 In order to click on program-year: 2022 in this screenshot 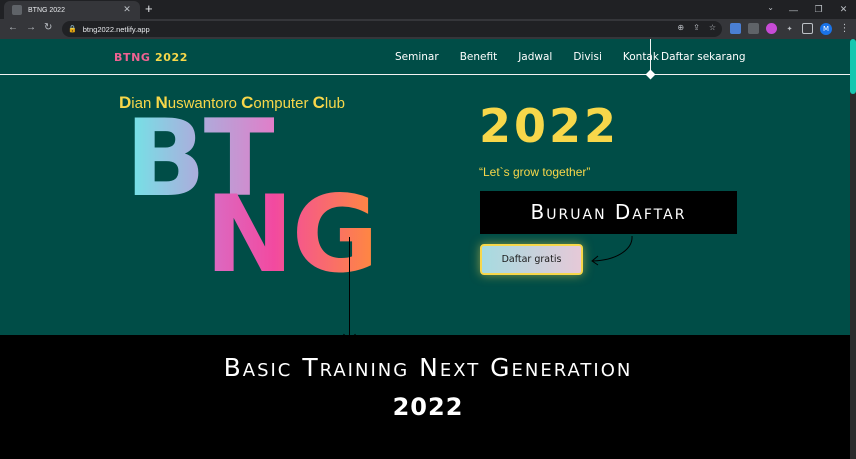, I will do `click(428, 407)`.